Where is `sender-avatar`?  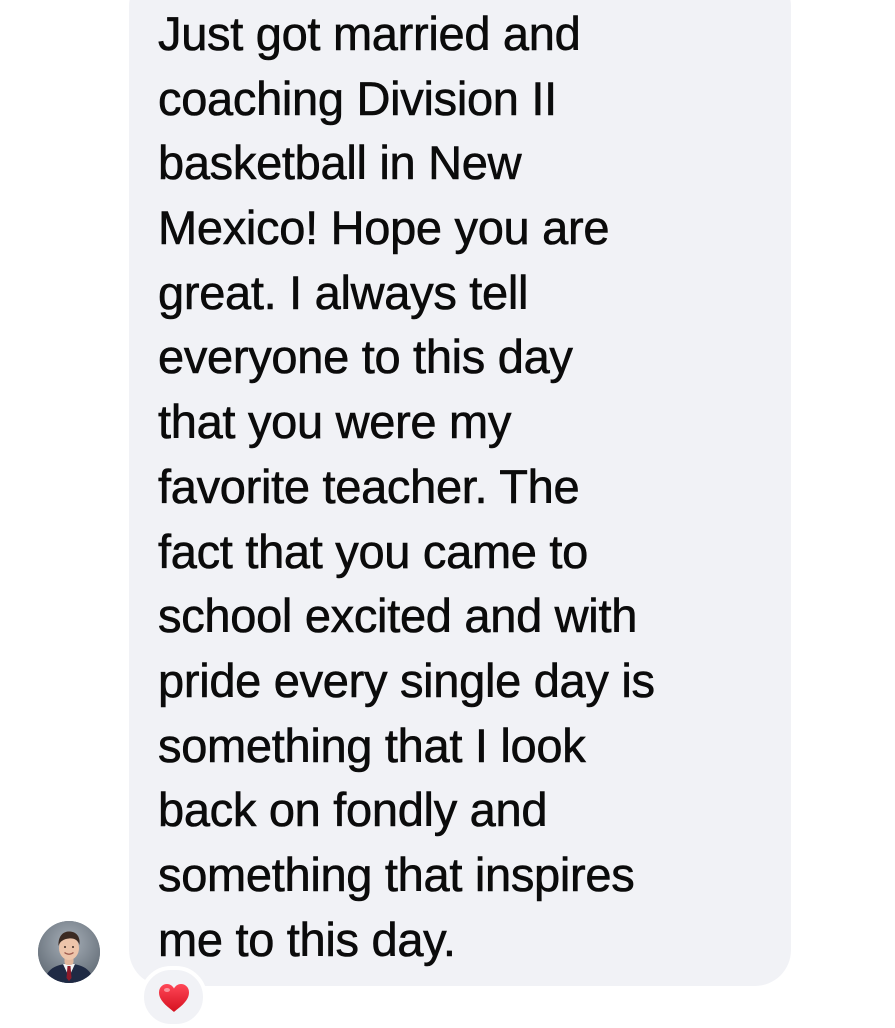
sender-avatar is located at coordinates (69, 952).